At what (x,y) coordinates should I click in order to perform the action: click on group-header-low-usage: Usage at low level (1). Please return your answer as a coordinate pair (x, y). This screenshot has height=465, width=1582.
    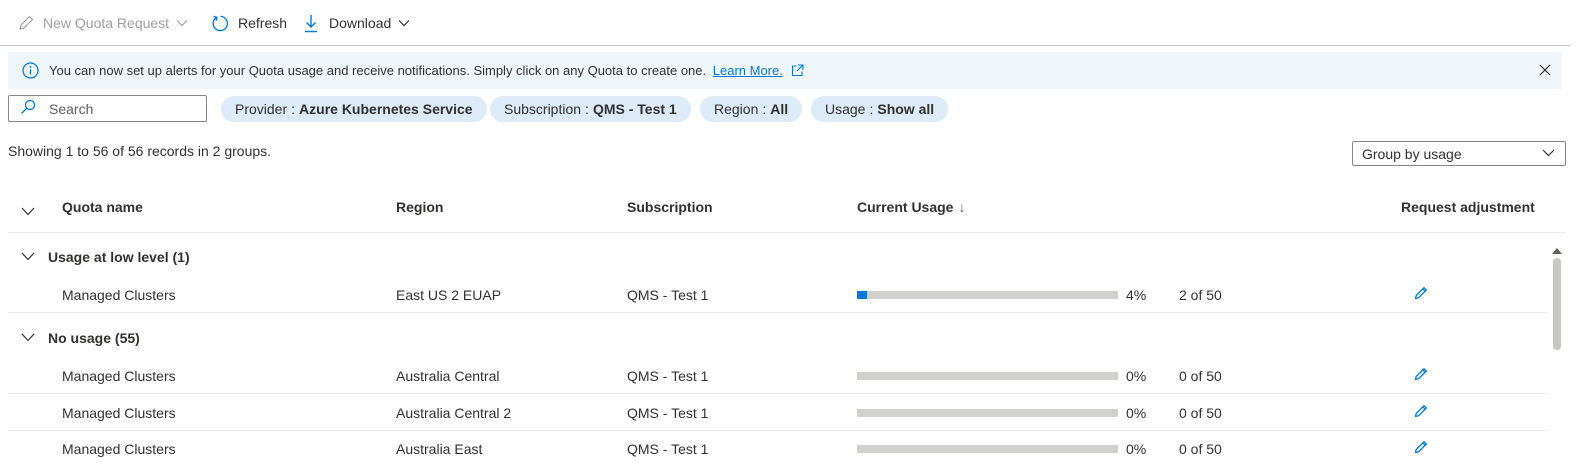
    Looking at the image, I should click on (778, 257).